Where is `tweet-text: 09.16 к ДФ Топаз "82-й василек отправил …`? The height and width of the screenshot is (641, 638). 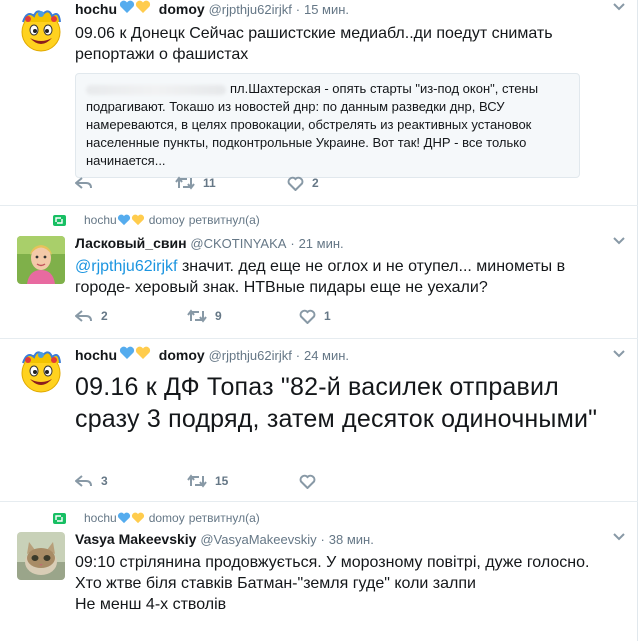
tweet-text: 09.16 к ДФ Топаз "82-й василек отправил … is located at coordinates (336, 403).